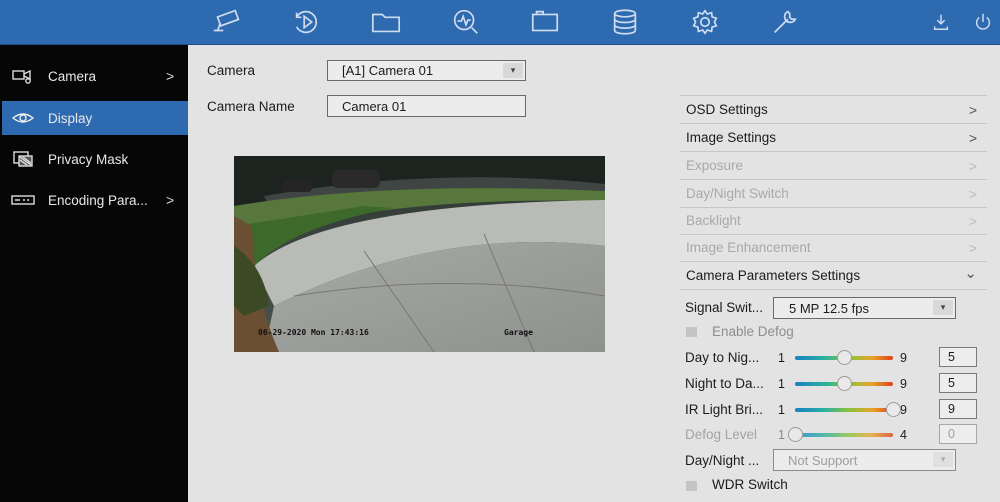 This screenshot has width=1000, height=502. Describe the element at coordinates (705, 22) in the screenshot. I see `settings-gear-icon` at that location.